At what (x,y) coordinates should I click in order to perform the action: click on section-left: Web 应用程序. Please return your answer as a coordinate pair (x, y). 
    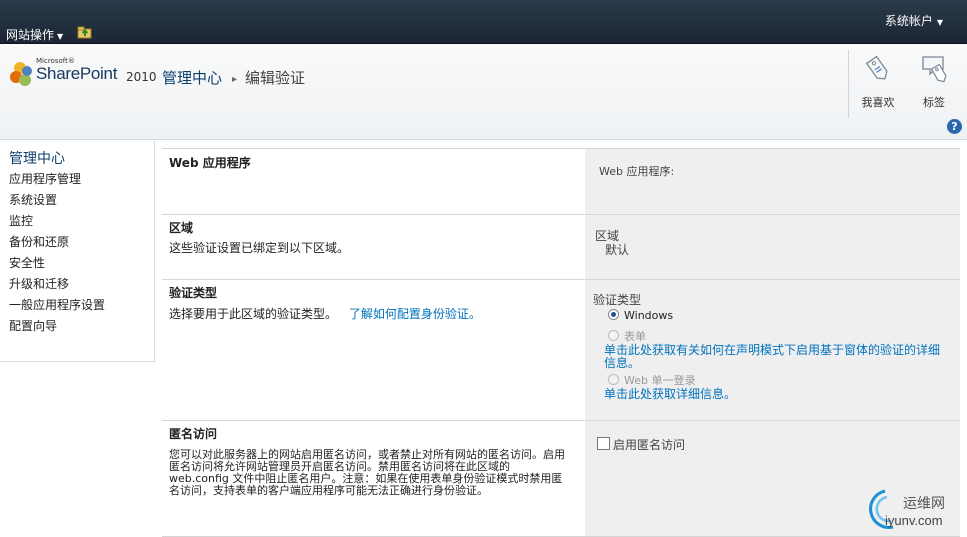
    Looking at the image, I should click on (373, 182).